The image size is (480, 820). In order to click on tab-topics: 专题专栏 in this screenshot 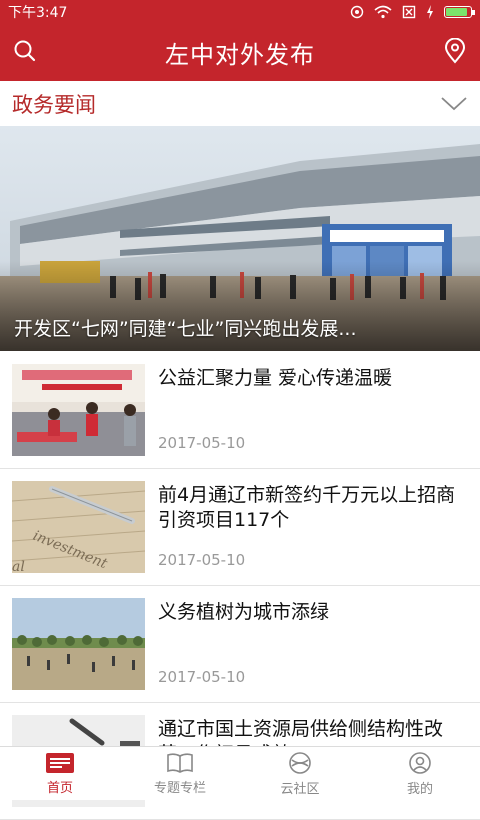, I will do `click(180, 773)`.